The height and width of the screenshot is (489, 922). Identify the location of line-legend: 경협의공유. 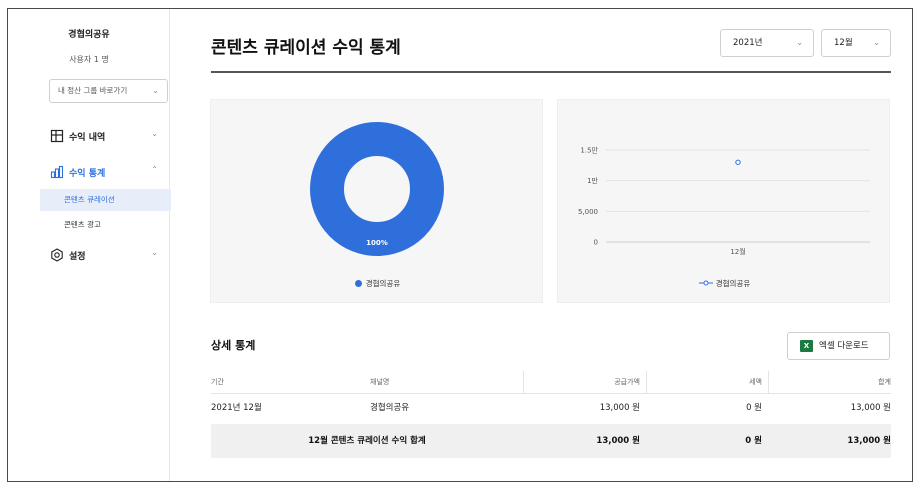
(724, 283).